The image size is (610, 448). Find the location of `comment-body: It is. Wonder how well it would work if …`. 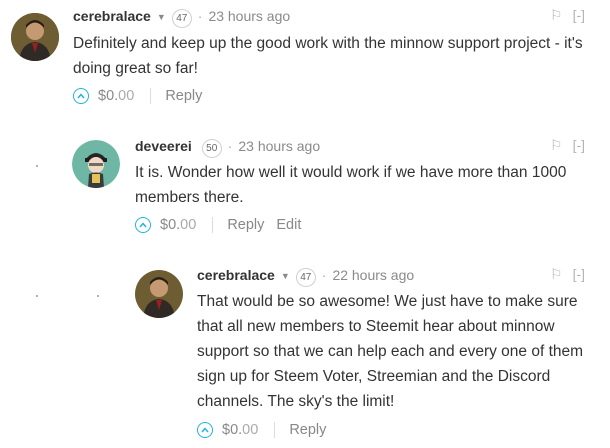

comment-body: It is. Wonder how well it would work if … is located at coordinates (351, 185).